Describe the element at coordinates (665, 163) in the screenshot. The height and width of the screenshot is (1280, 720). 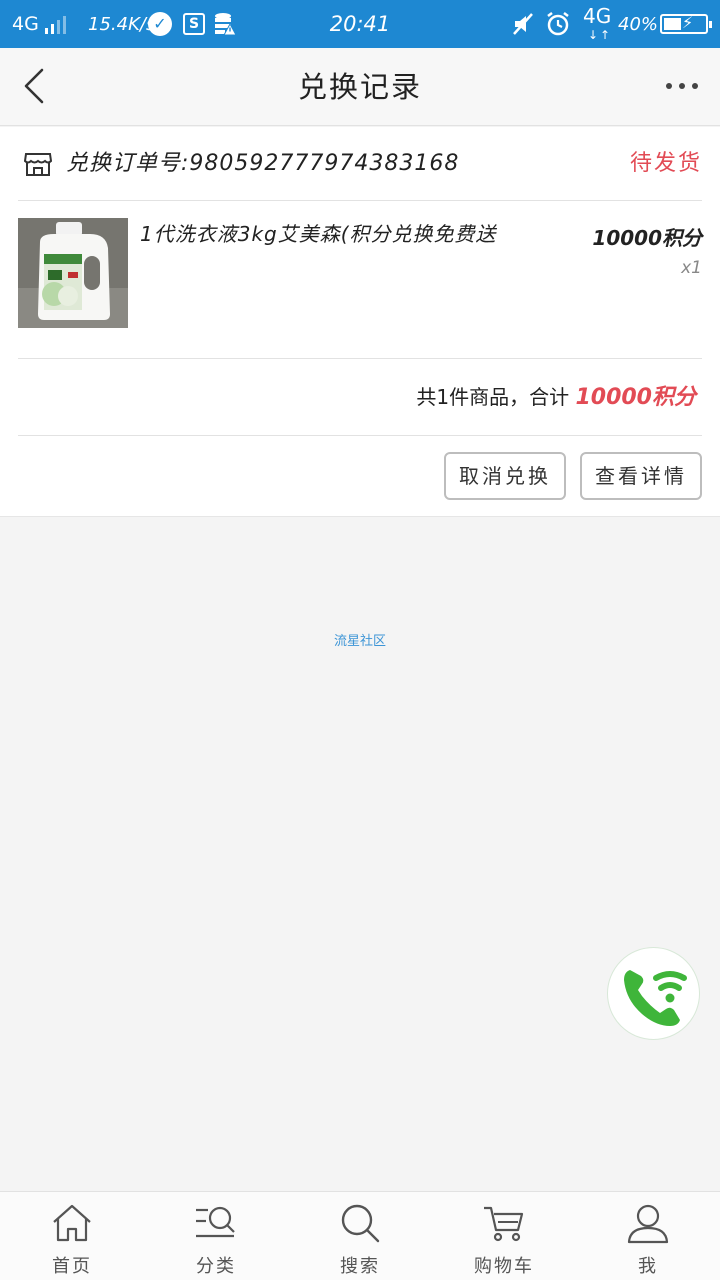
I see `order-status: 待发货` at that location.